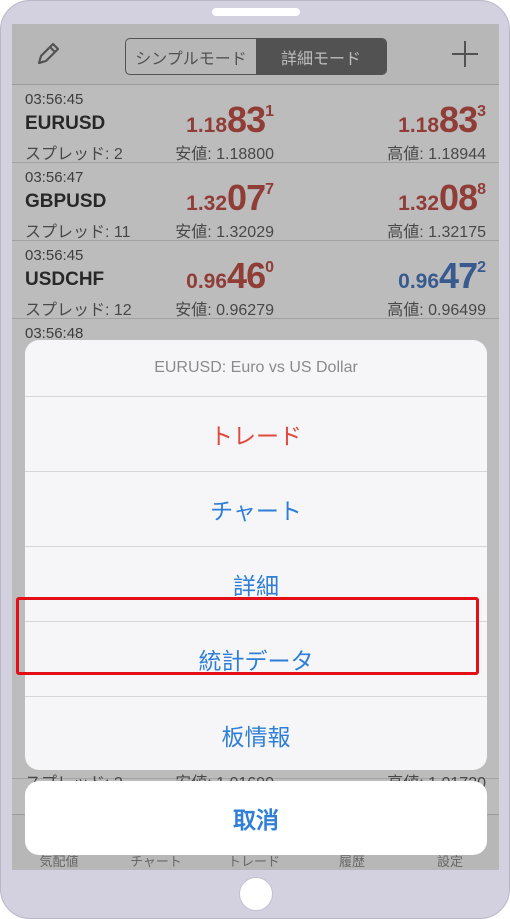 This screenshot has width=510, height=919. What do you see at coordinates (256, 818) in the screenshot?
I see `cancel-button: 取消` at bounding box center [256, 818].